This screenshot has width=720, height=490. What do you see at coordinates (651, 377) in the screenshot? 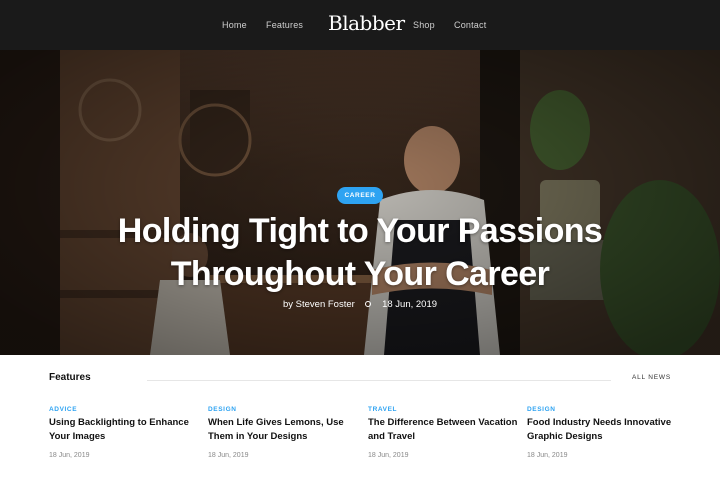
I see `all-news-link: ALL NEWS` at bounding box center [651, 377].